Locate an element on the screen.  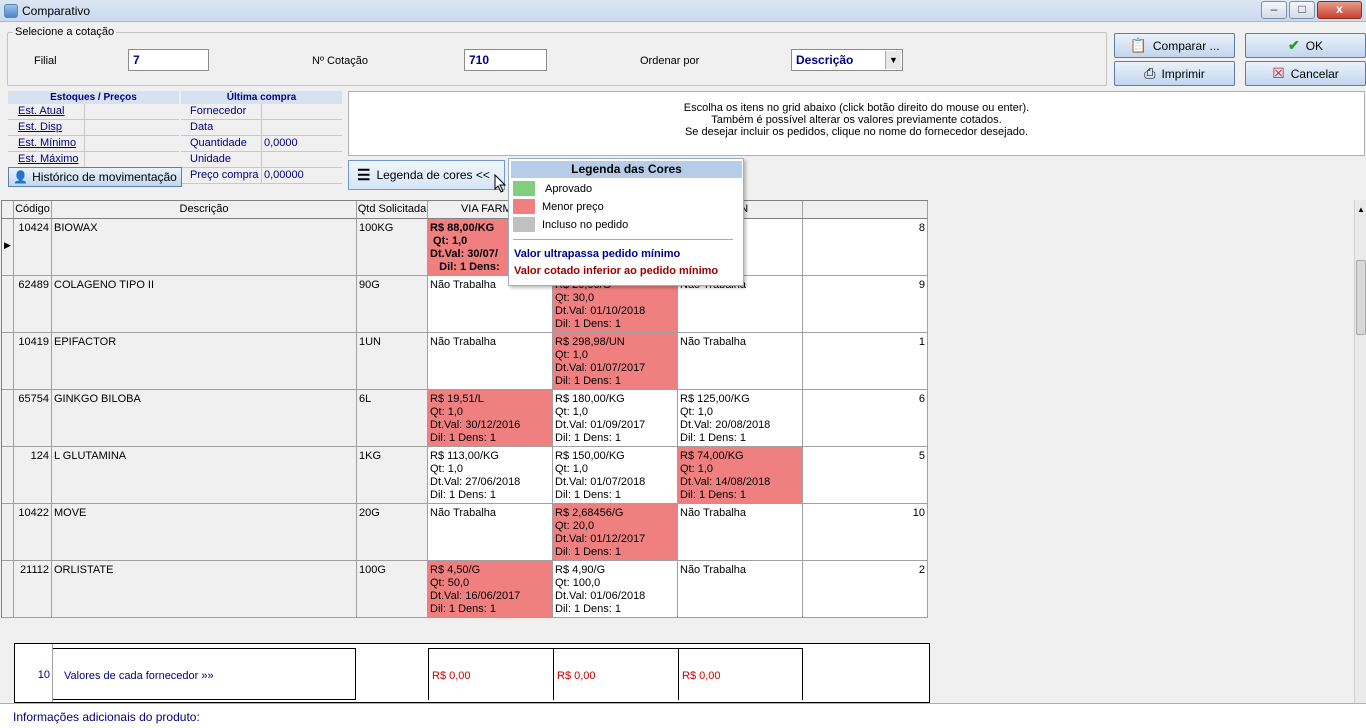
ordenar-label: Ordenar por is located at coordinates (670, 61).